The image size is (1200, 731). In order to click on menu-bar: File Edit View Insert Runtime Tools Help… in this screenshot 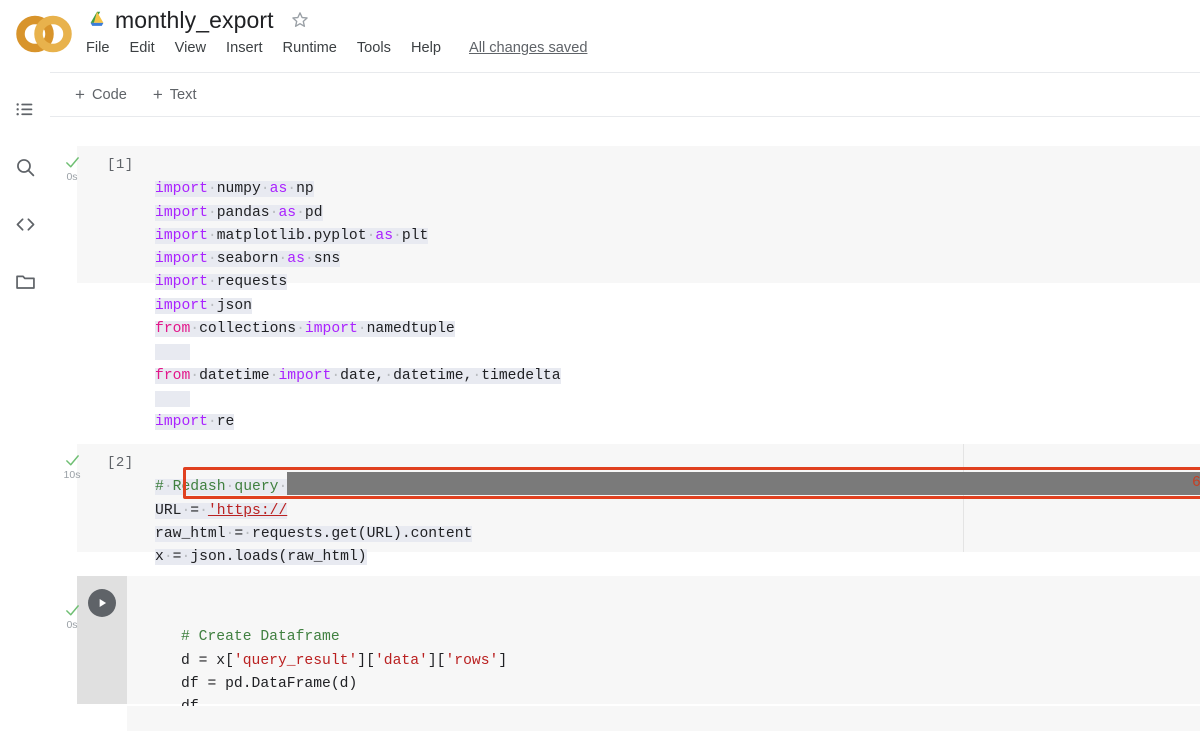, I will do `click(336, 48)`.